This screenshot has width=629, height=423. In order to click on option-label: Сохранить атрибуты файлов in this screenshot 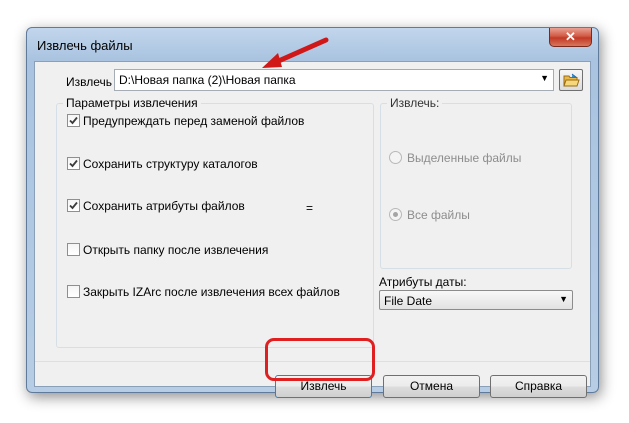, I will do `click(164, 206)`.